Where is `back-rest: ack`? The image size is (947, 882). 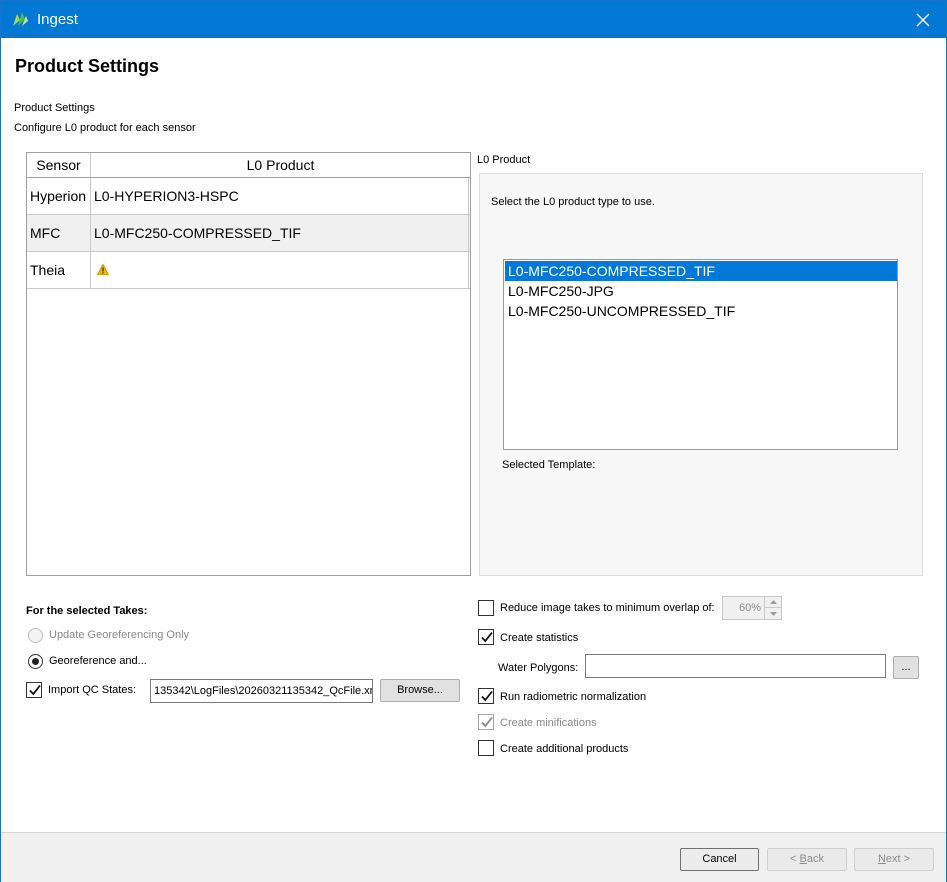
back-rest: ack is located at coordinates (815, 859).